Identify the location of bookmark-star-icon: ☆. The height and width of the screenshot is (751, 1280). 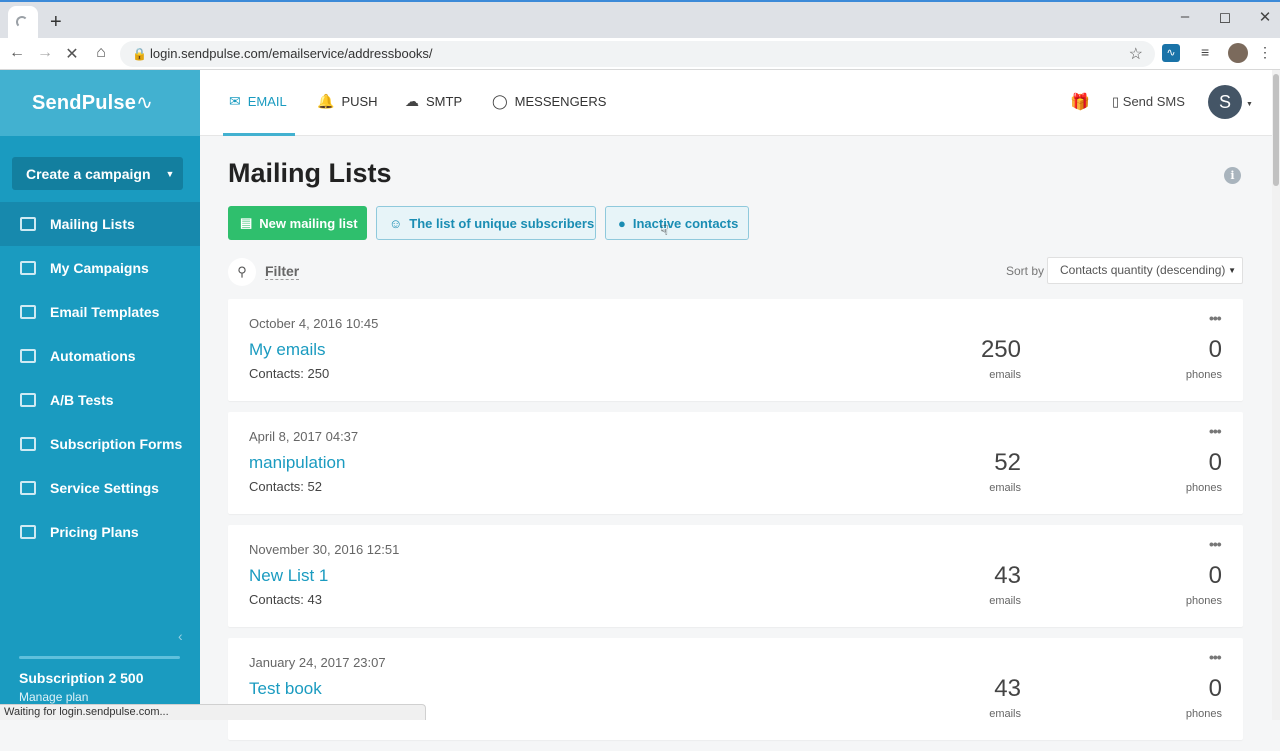
(1136, 54).